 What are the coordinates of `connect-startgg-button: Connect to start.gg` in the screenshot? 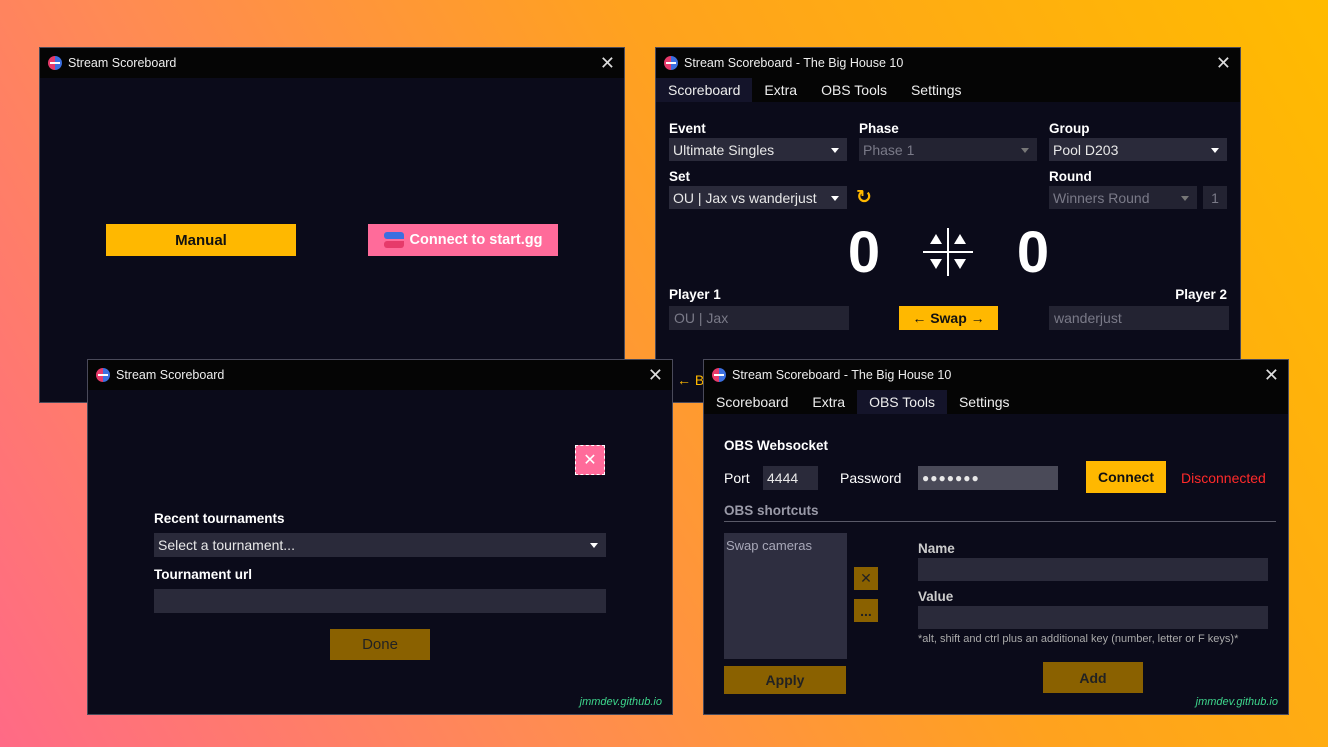 It's located at (463, 240).